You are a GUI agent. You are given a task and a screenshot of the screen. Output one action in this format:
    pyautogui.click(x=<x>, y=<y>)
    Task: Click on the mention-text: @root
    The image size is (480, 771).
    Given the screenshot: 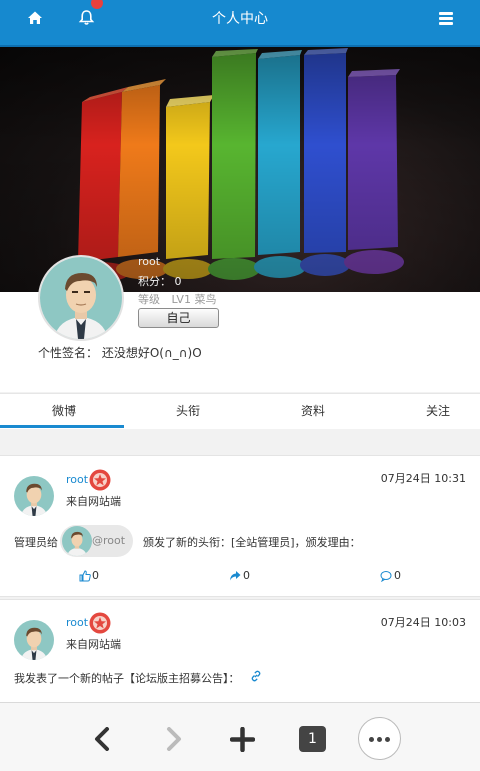 What is the action you would take?
    pyautogui.click(x=109, y=540)
    